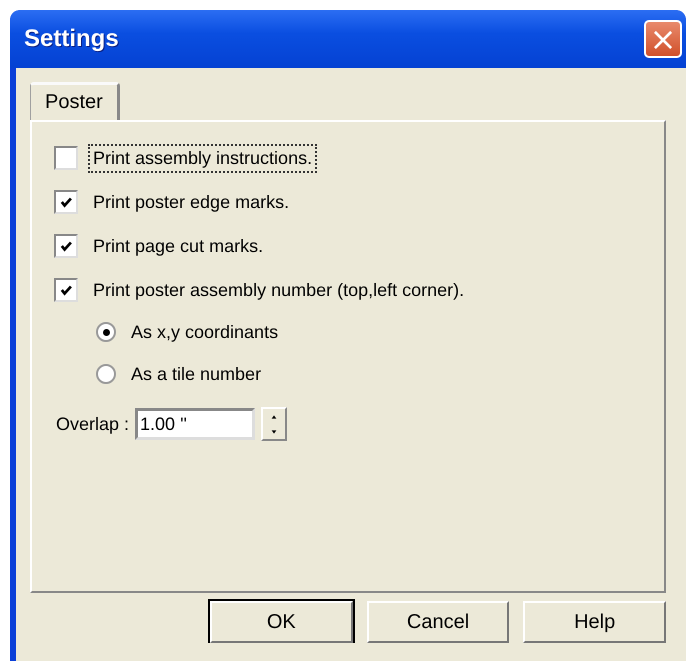 The image size is (686, 661). Describe the element at coordinates (205, 332) in the screenshot. I see `radio-label: As x,y coordinants` at that location.